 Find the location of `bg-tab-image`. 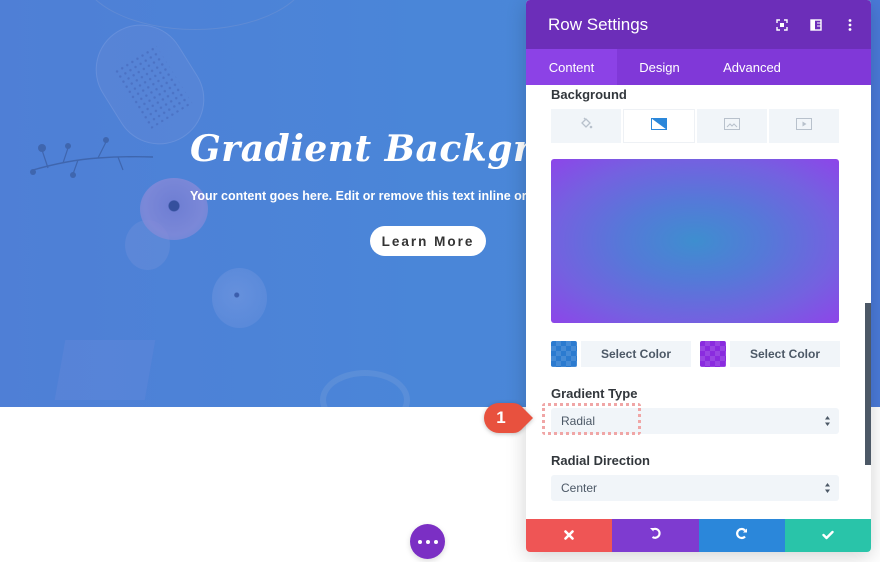

bg-tab-image is located at coordinates (732, 126).